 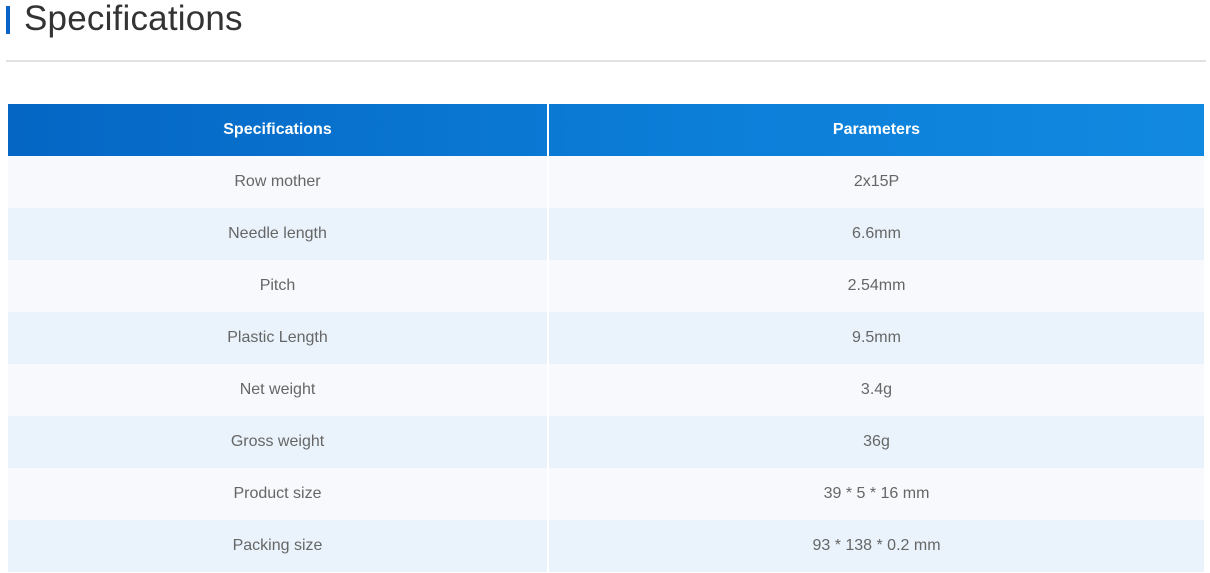 What do you see at coordinates (876, 285) in the screenshot?
I see `spec-value-cell: 2.54mm` at bounding box center [876, 285].